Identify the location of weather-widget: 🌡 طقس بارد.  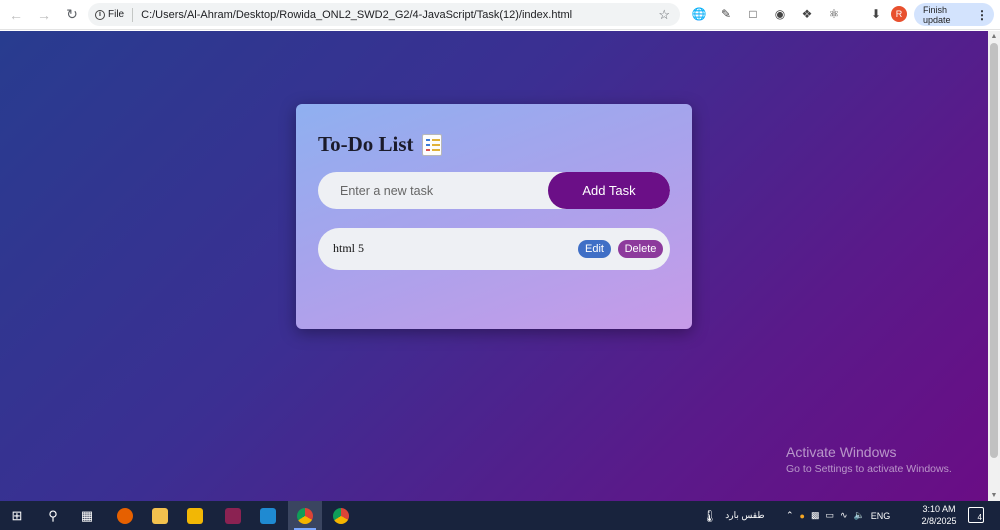
(733, 515).